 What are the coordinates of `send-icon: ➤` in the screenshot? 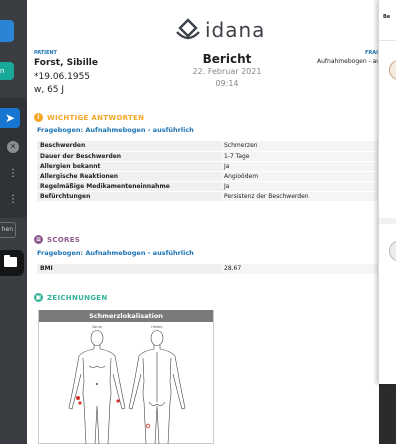 It's located at (10, 118).